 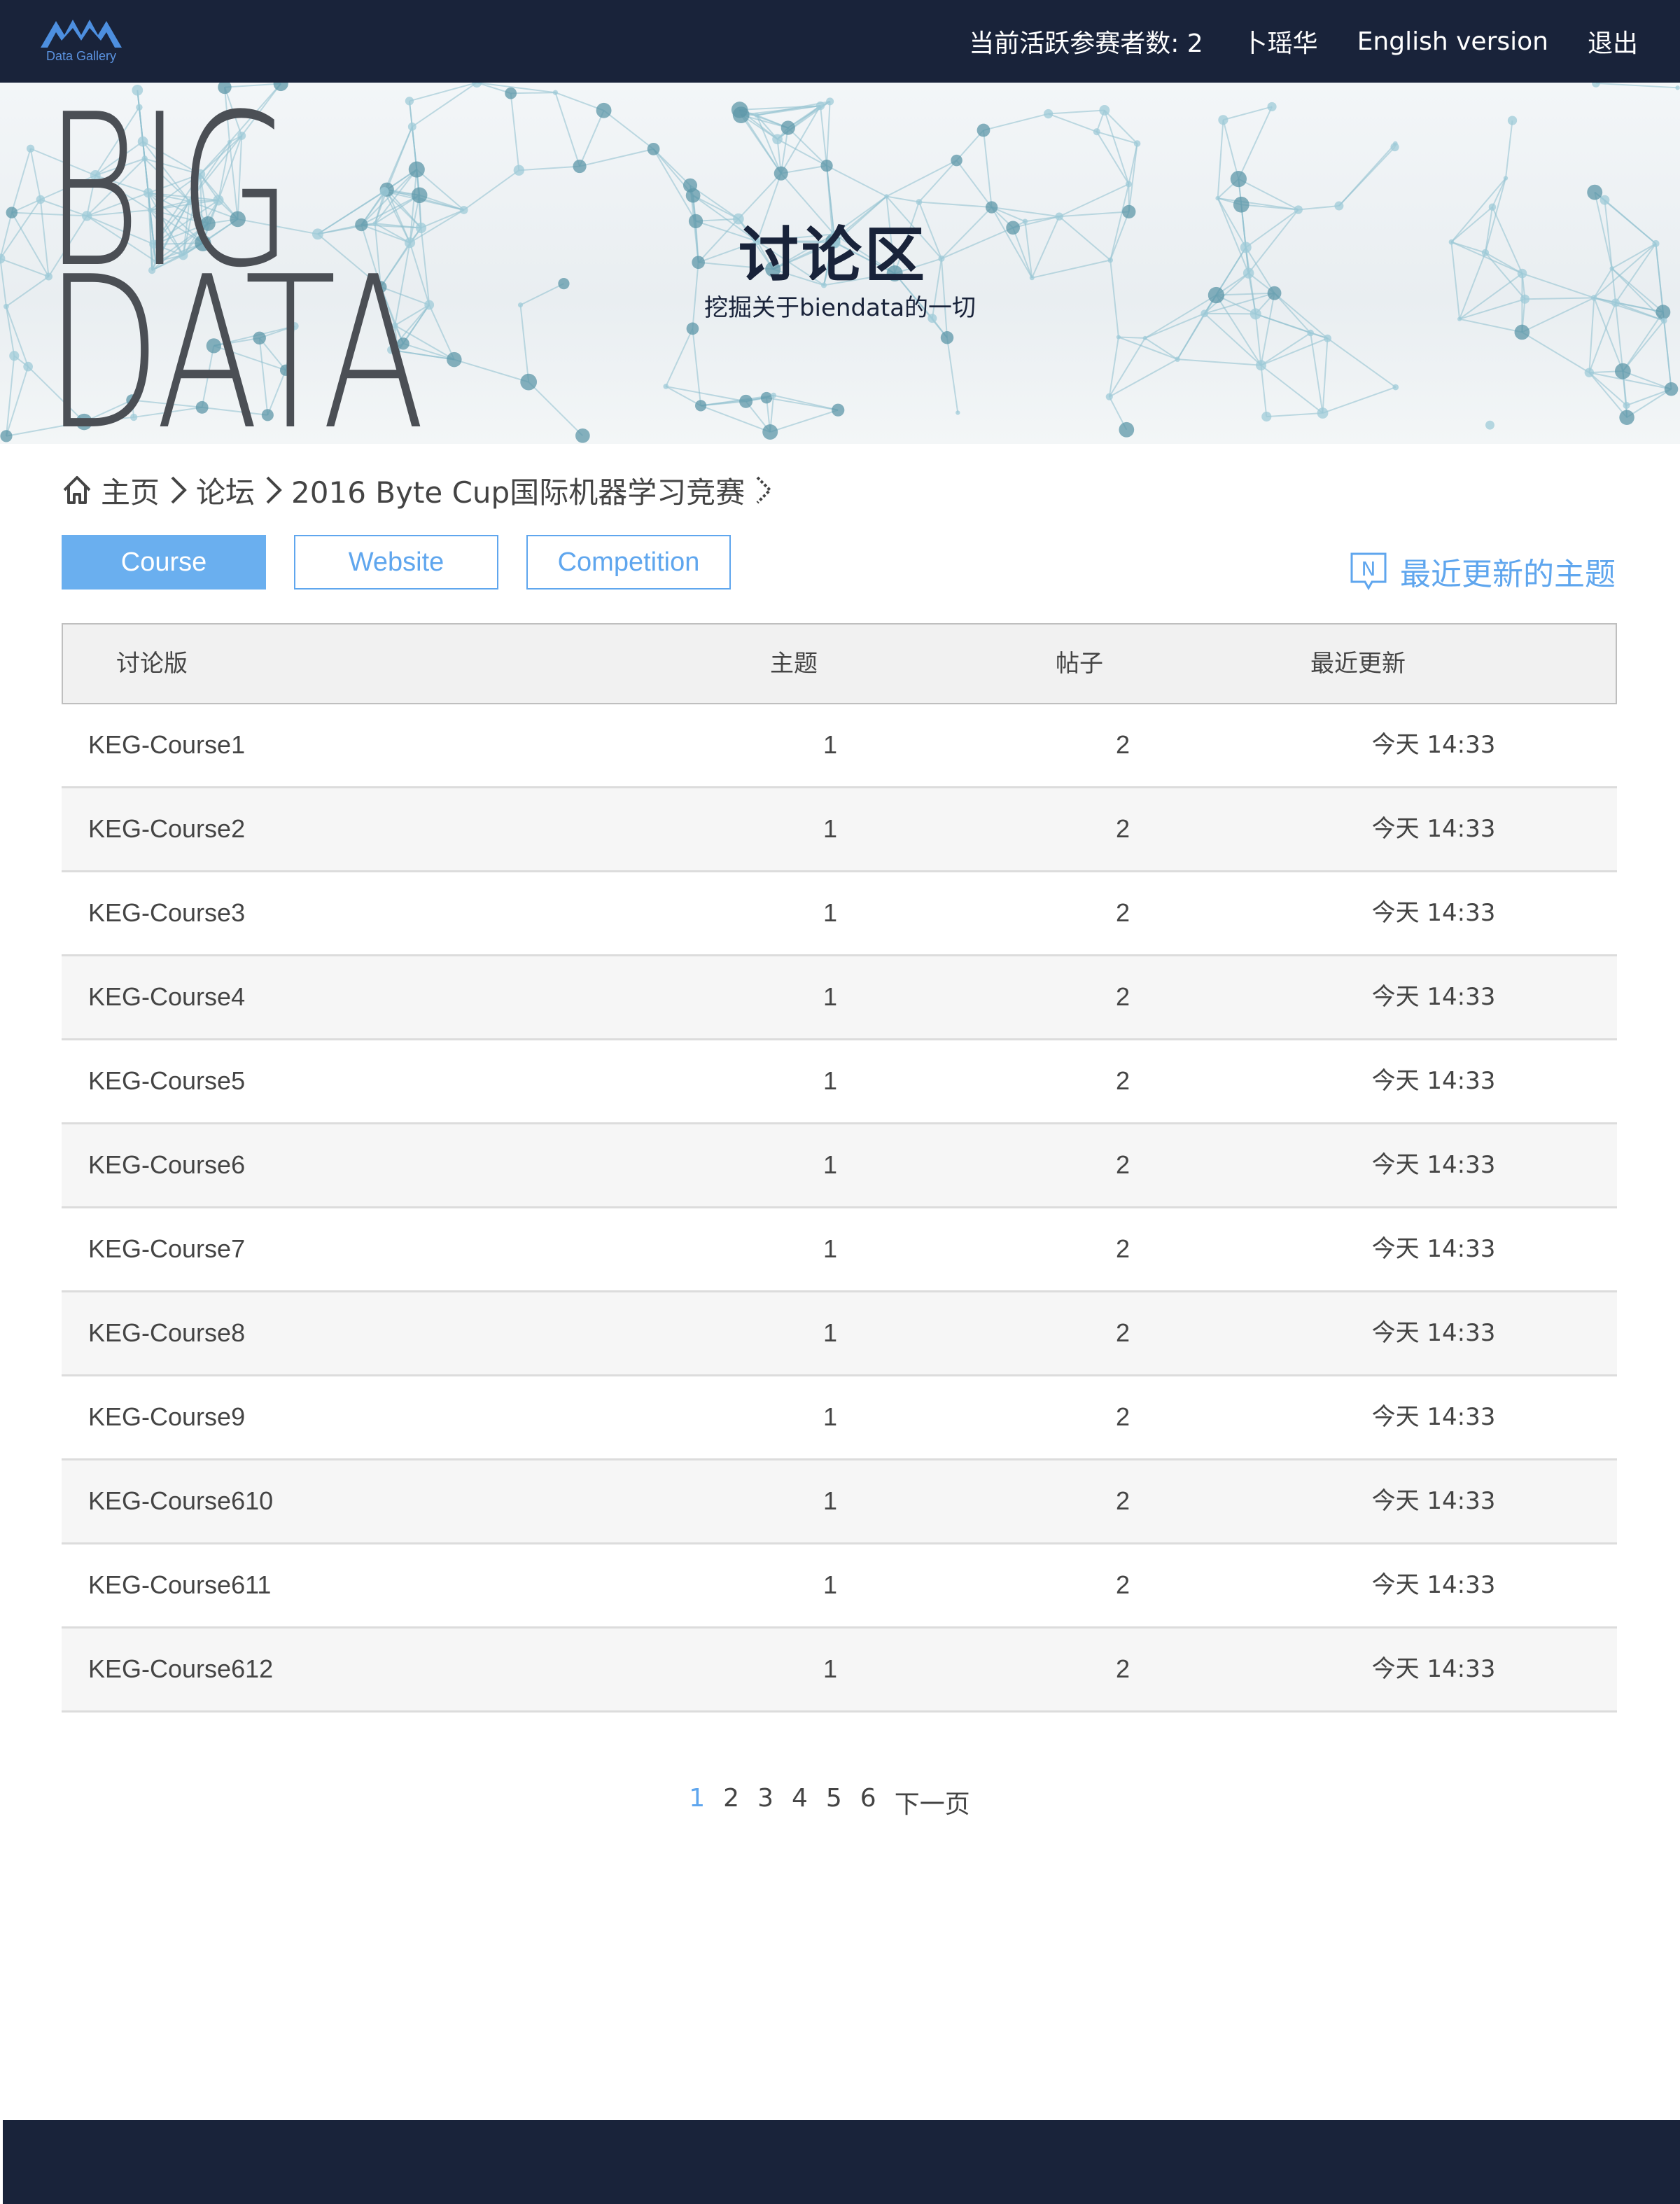 What do you see at coordinates (164, 562) in the screenshot?
I see `tab-course: Course` at bounding box center [164, 562].